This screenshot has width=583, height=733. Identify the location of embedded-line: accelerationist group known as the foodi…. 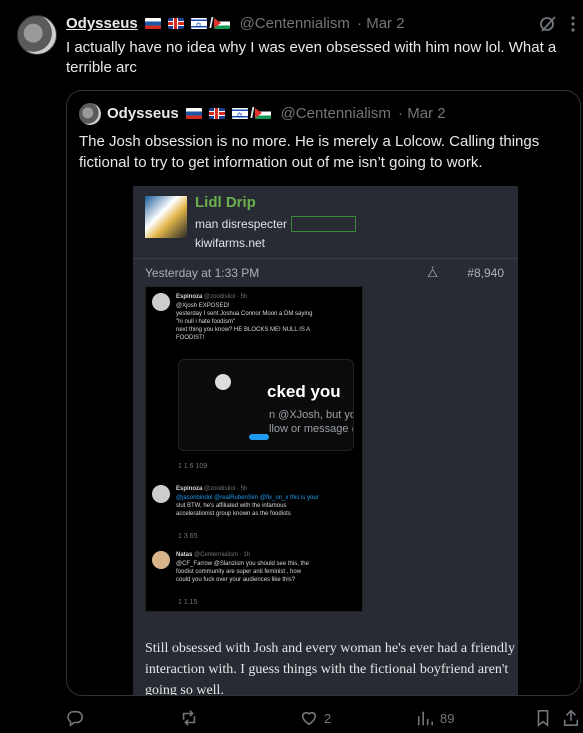
(233, 514).